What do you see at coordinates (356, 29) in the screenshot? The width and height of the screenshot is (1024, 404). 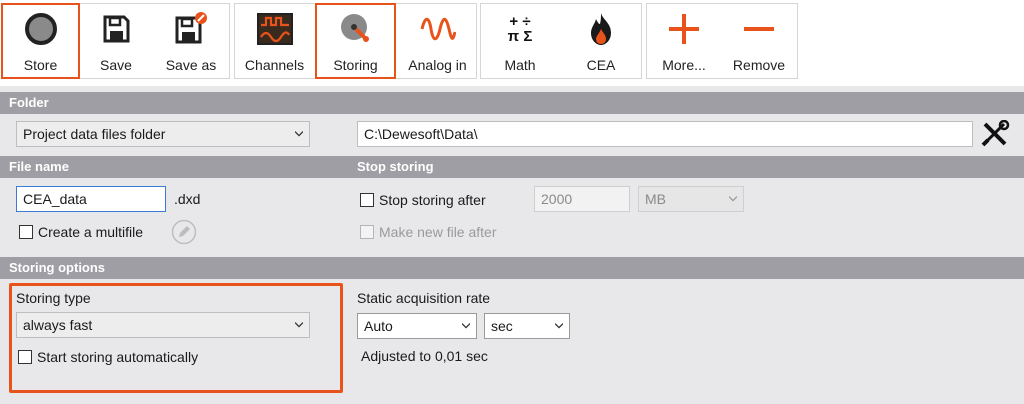 I see `disk-storage-icon` at bounding box center [356, 29].